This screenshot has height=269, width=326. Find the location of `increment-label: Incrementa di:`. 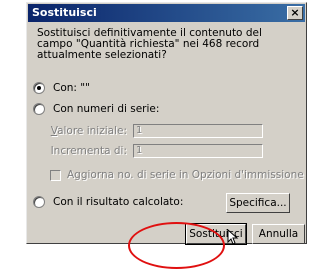

increment-label: Incrementa di: is located at coordinates (88, 151).